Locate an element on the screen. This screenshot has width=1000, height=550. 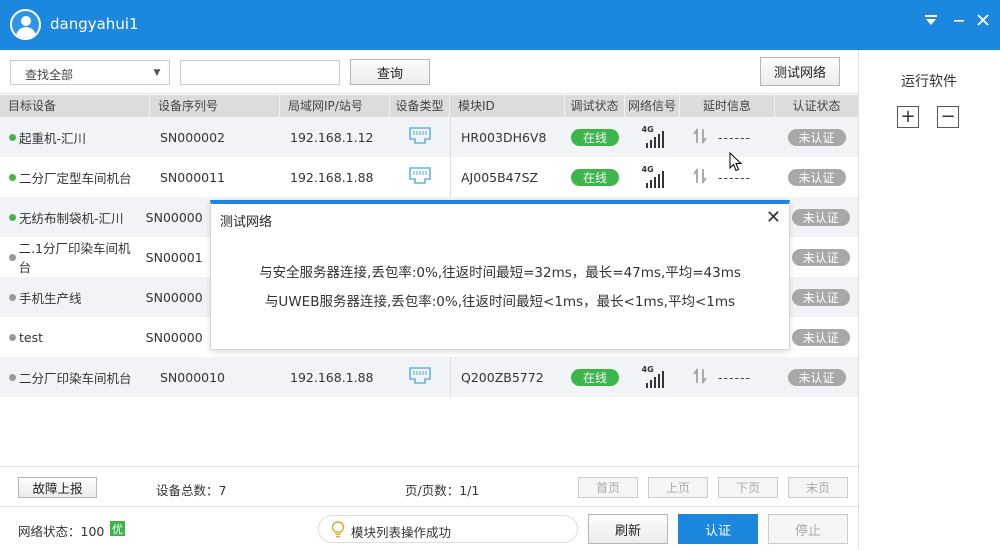
device-name-cell: 起重机-汇川 is located at coordinates (75, 137).